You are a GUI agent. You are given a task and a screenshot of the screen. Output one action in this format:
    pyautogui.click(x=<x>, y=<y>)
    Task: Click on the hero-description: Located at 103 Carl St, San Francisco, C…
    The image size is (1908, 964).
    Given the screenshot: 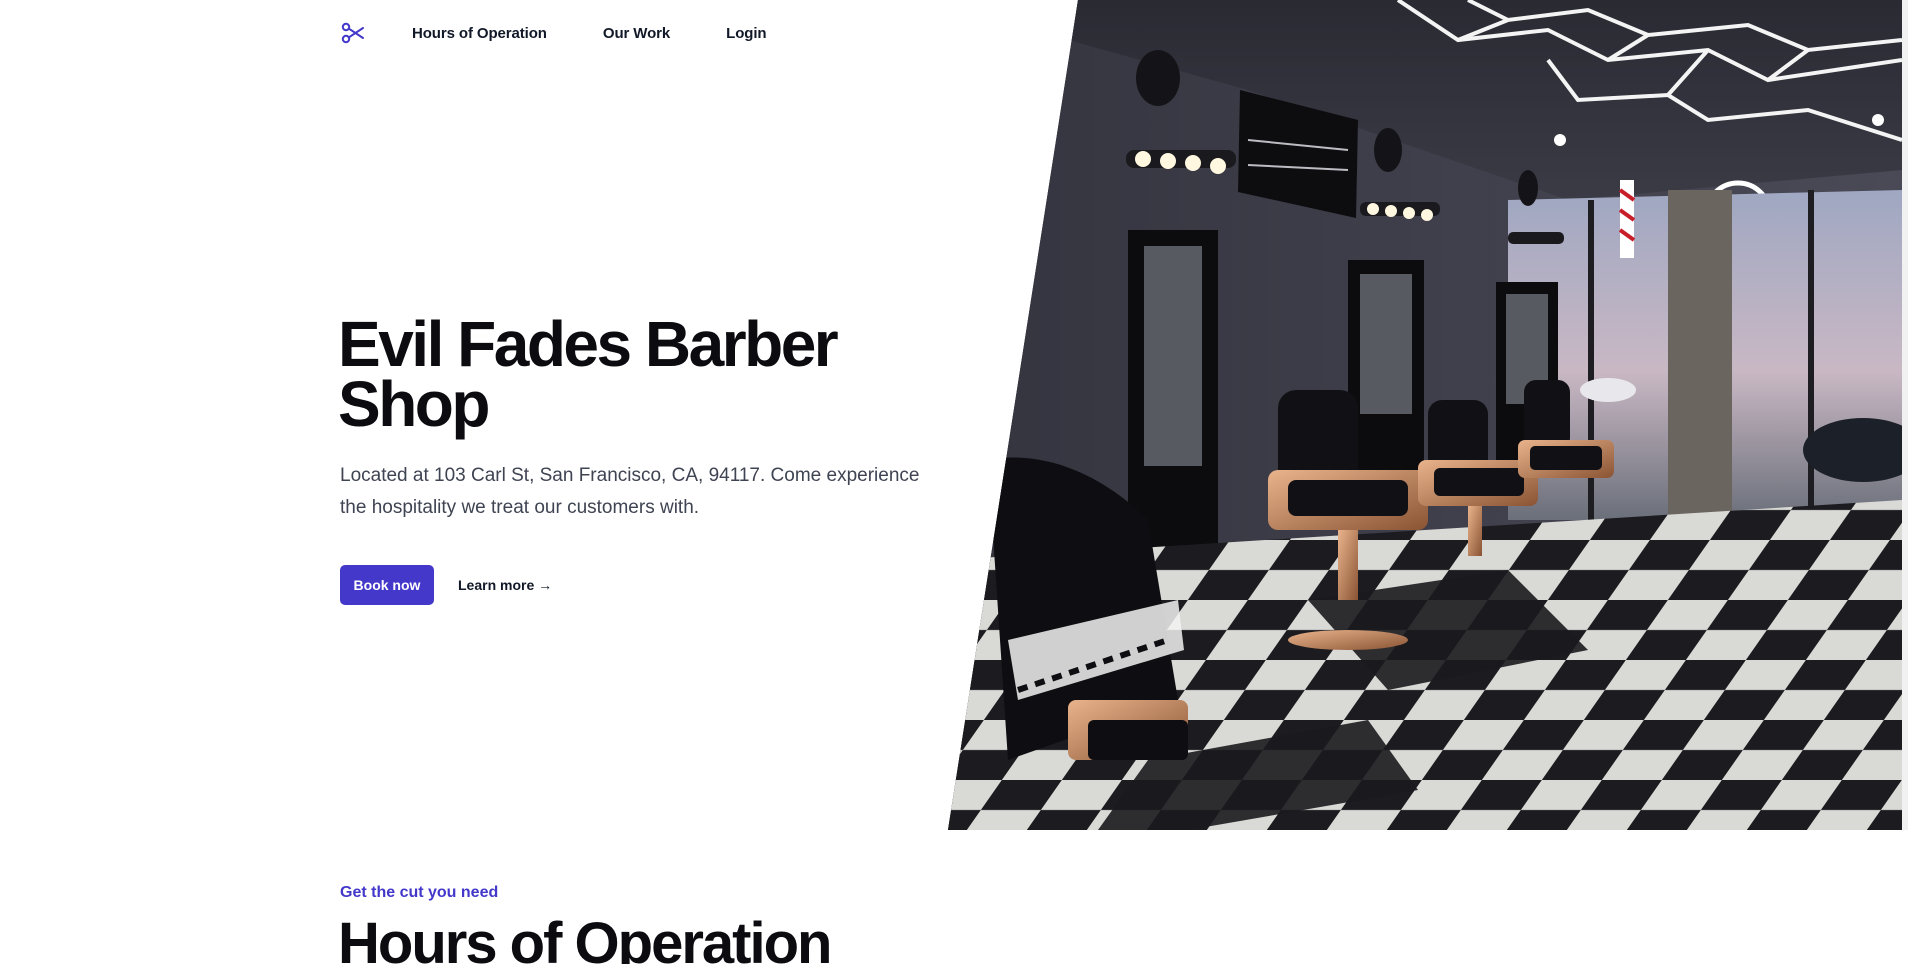 What is the action you would take?
    pyautogui.click(x=630, y=491)
    